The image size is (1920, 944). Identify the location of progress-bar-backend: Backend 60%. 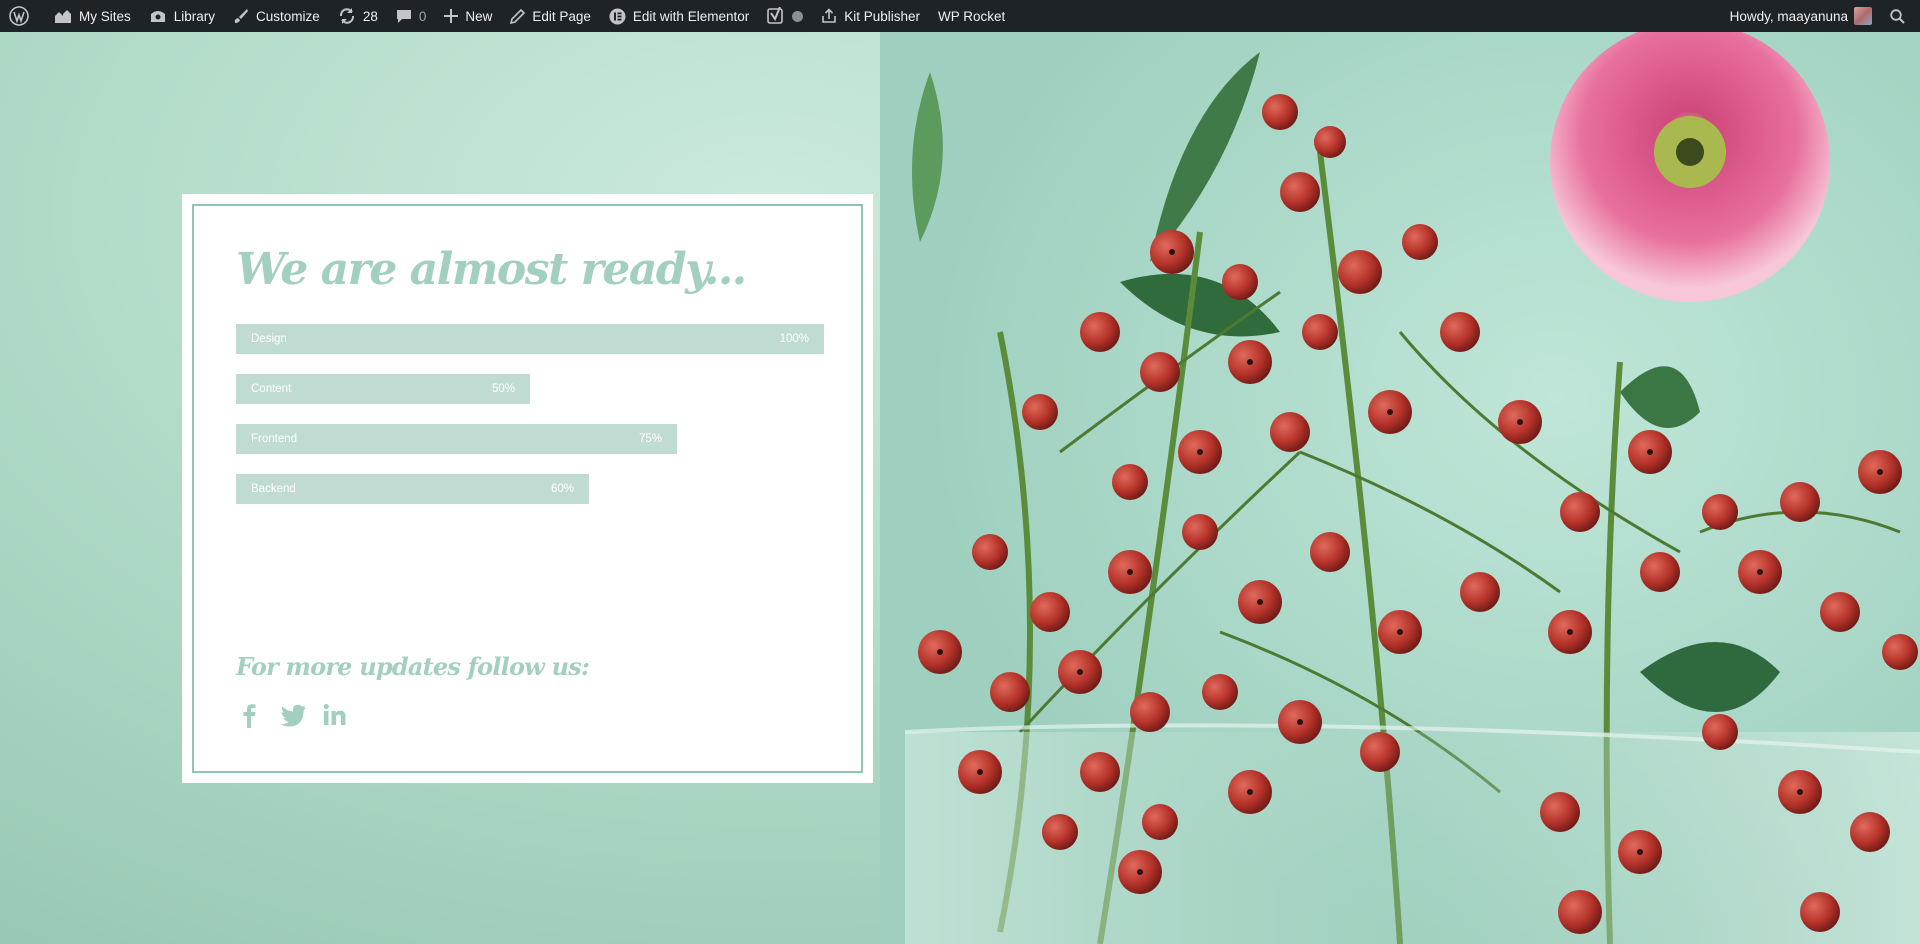
(412, 489).